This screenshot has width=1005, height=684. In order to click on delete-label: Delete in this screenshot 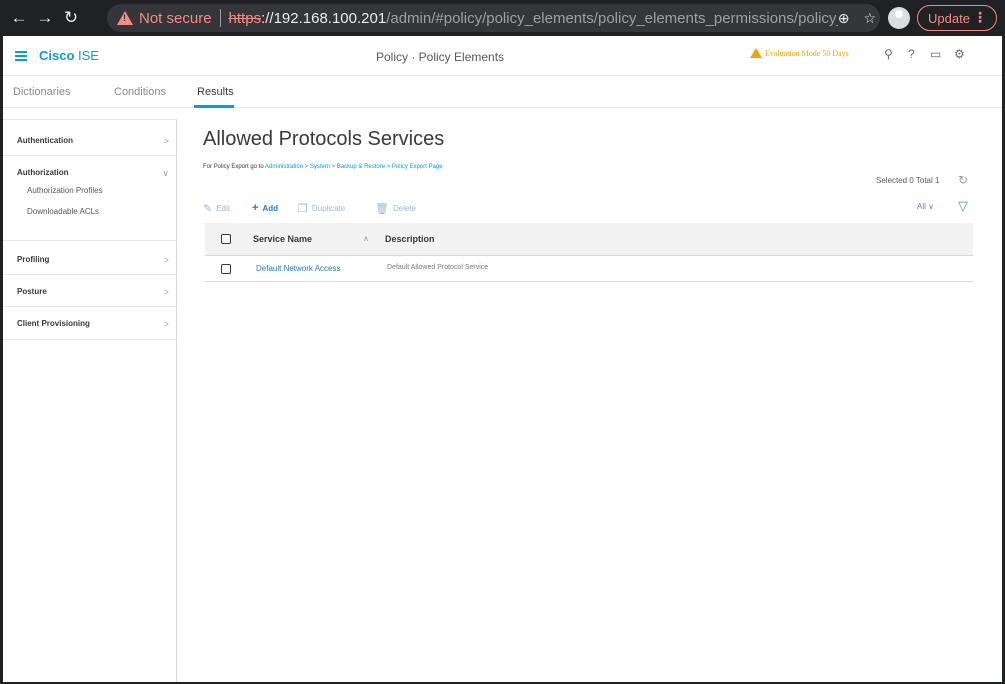, I will do `click(404, 208)`.